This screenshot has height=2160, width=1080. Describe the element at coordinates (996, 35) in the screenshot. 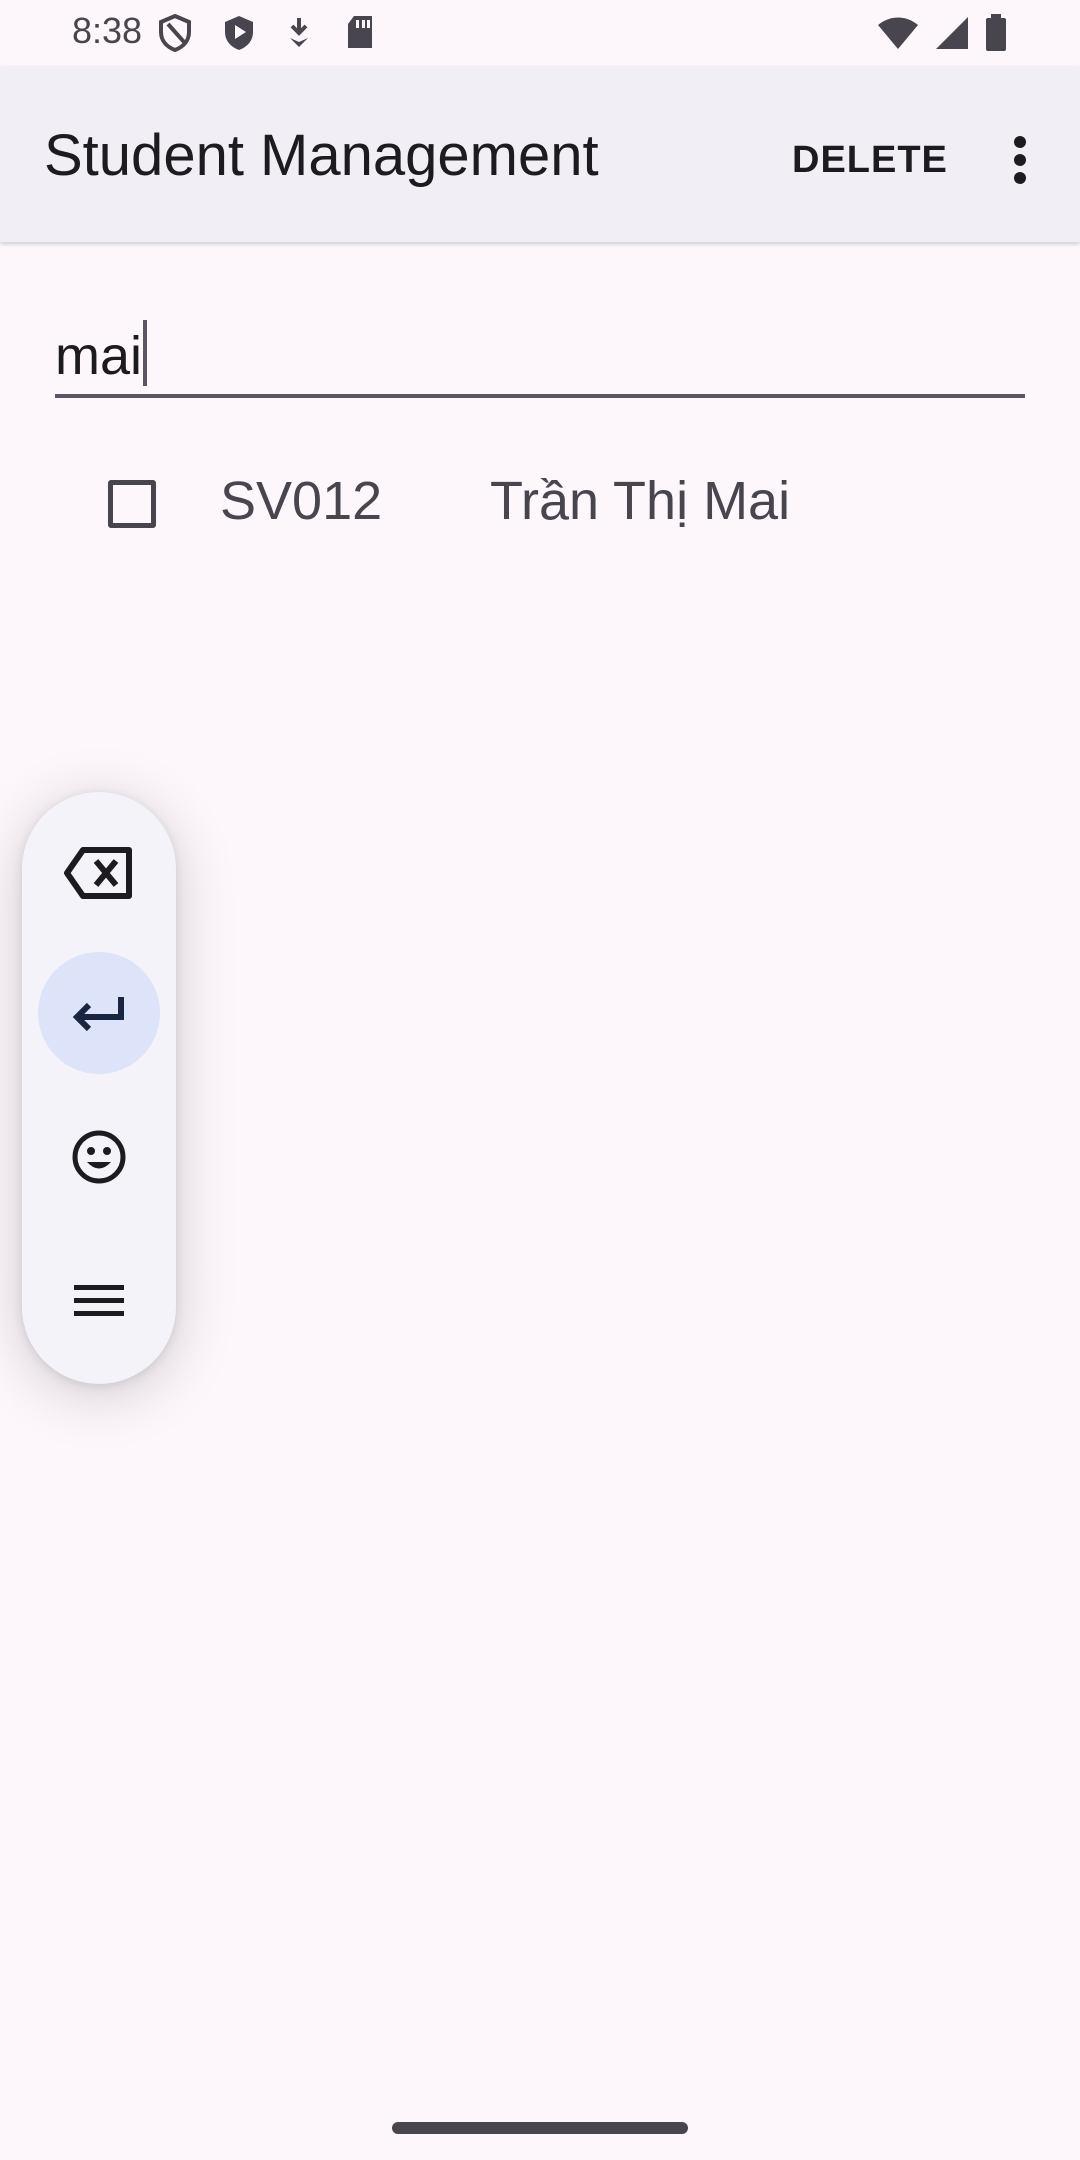

I see `battery-icon` at that location.